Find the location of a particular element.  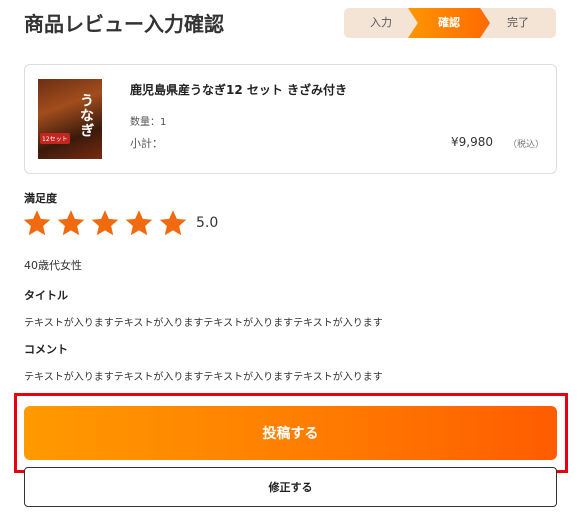

edit-review-button: 修正する is located at coordinates (290, 487).